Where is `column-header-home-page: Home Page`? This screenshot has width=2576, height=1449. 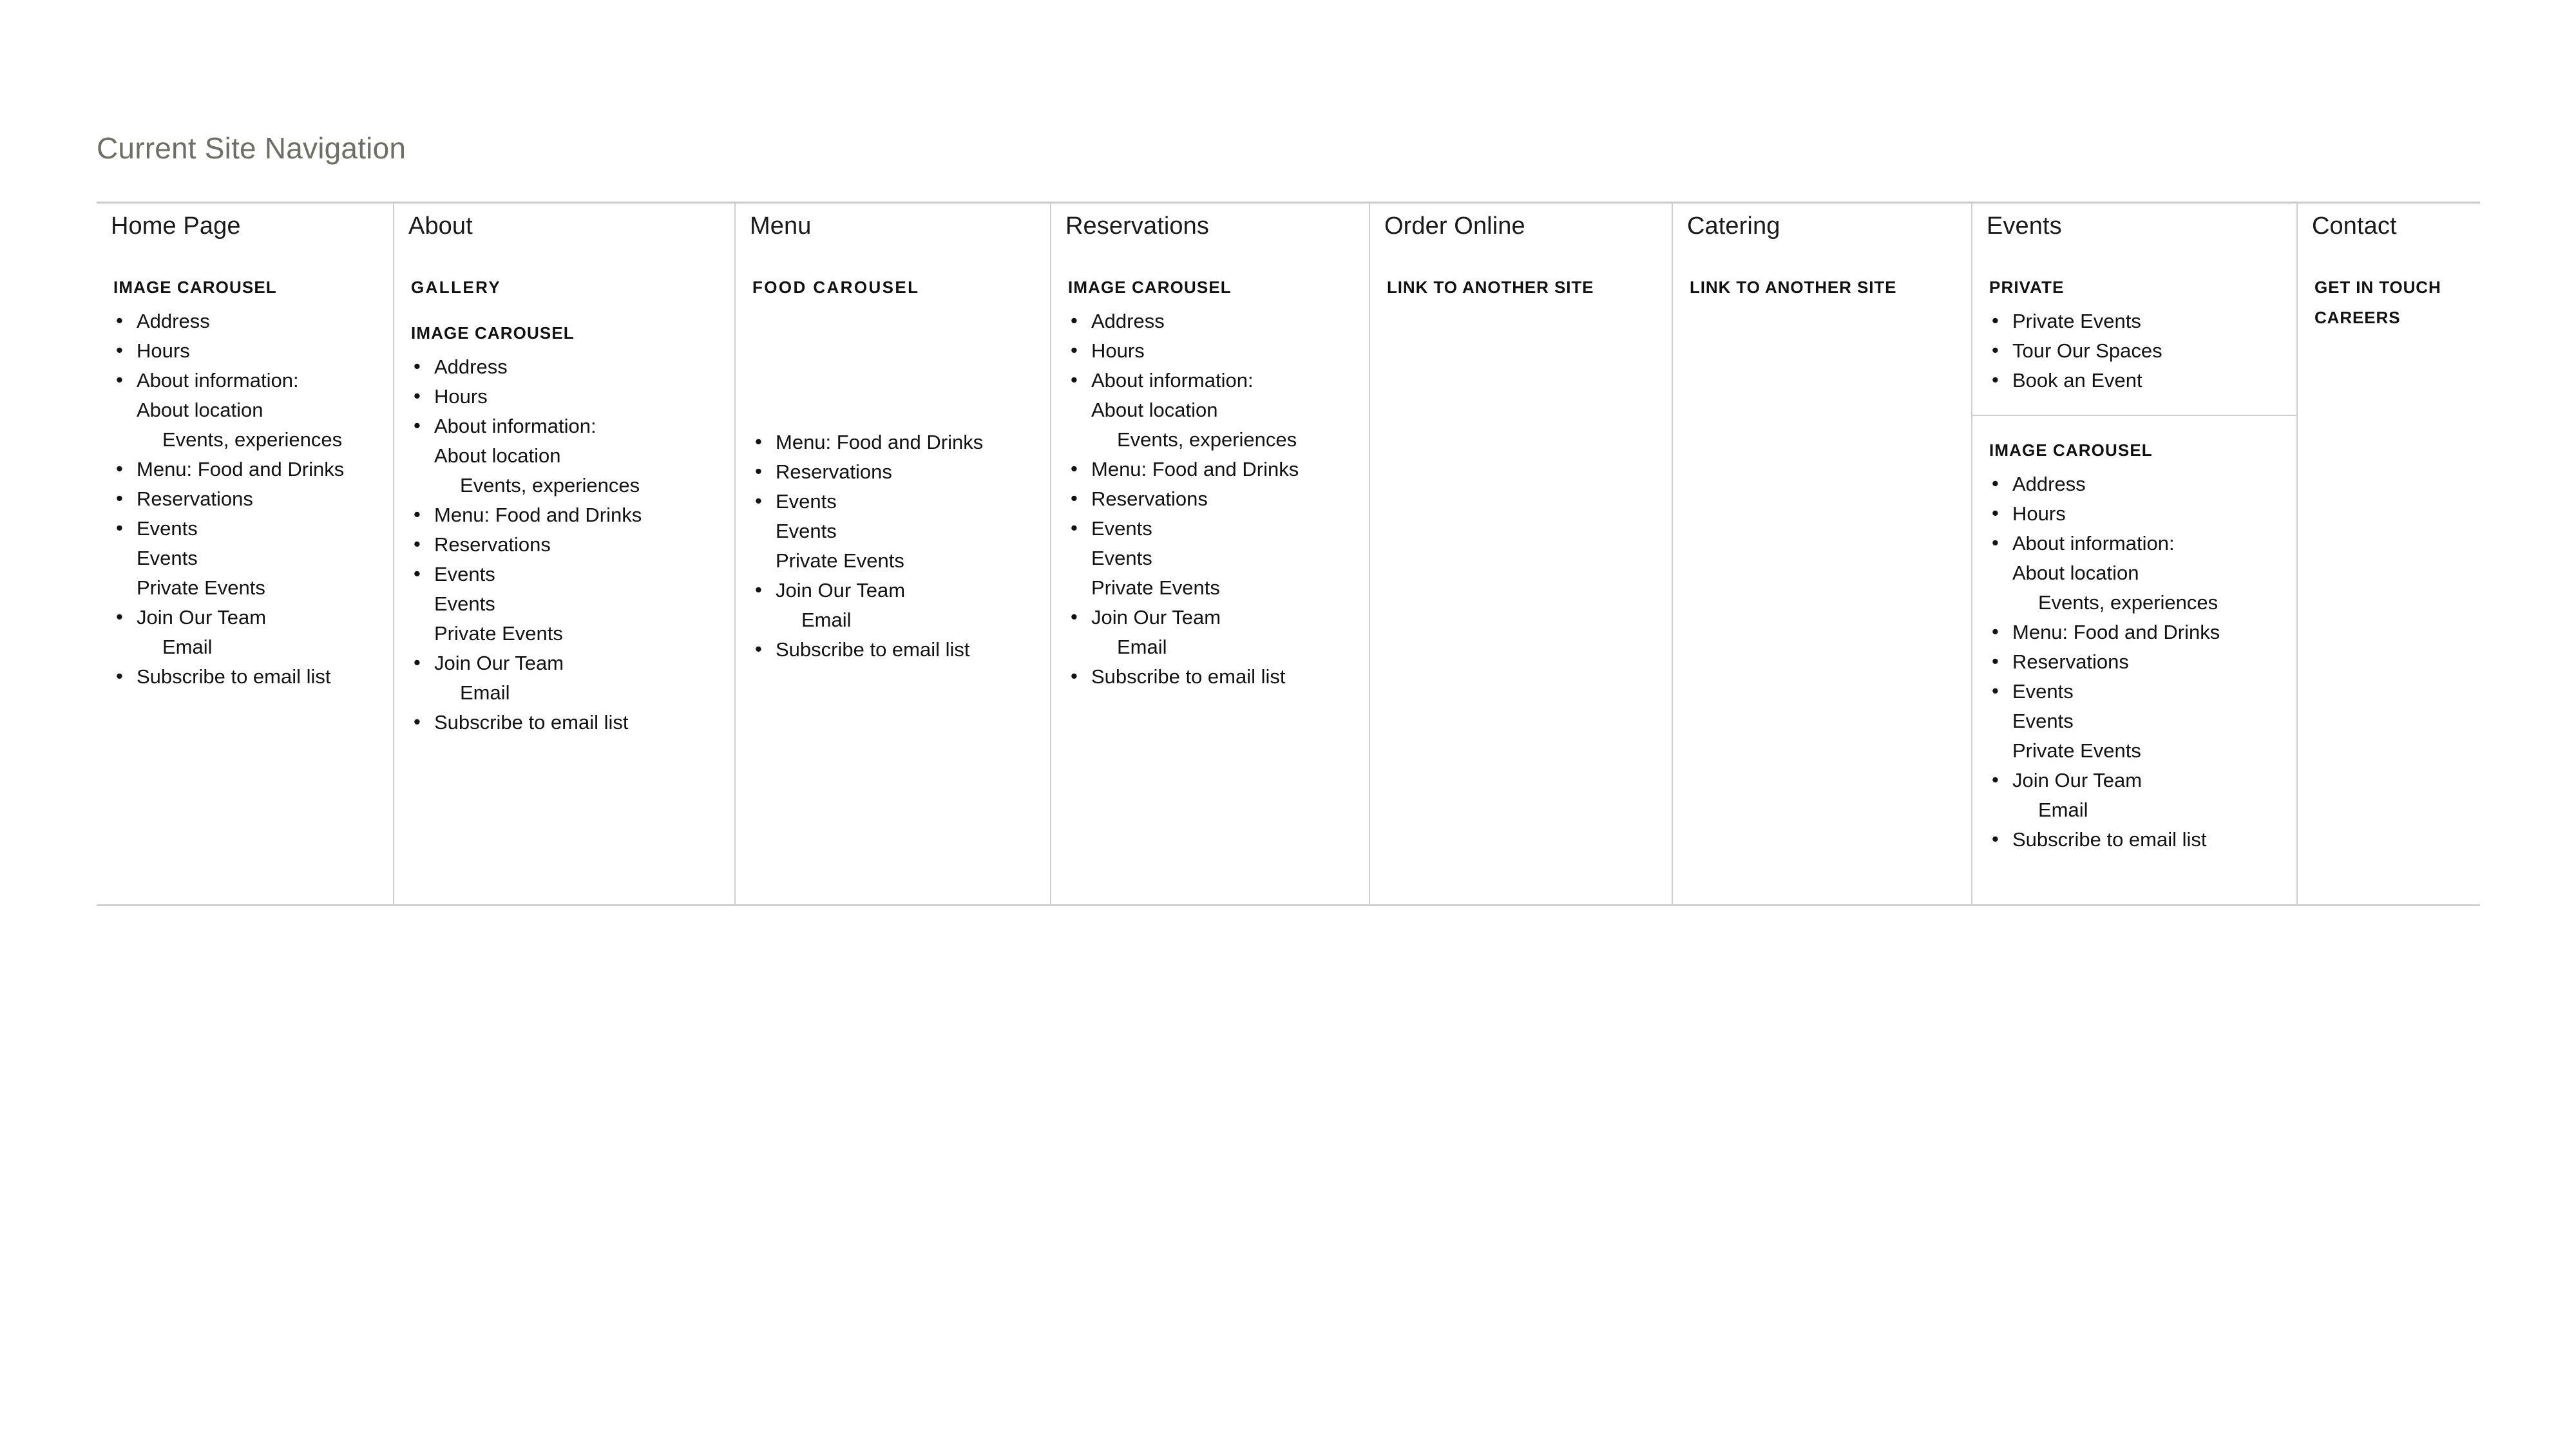 column-header-home-page: Home Page is located at coordinates (245, 222).